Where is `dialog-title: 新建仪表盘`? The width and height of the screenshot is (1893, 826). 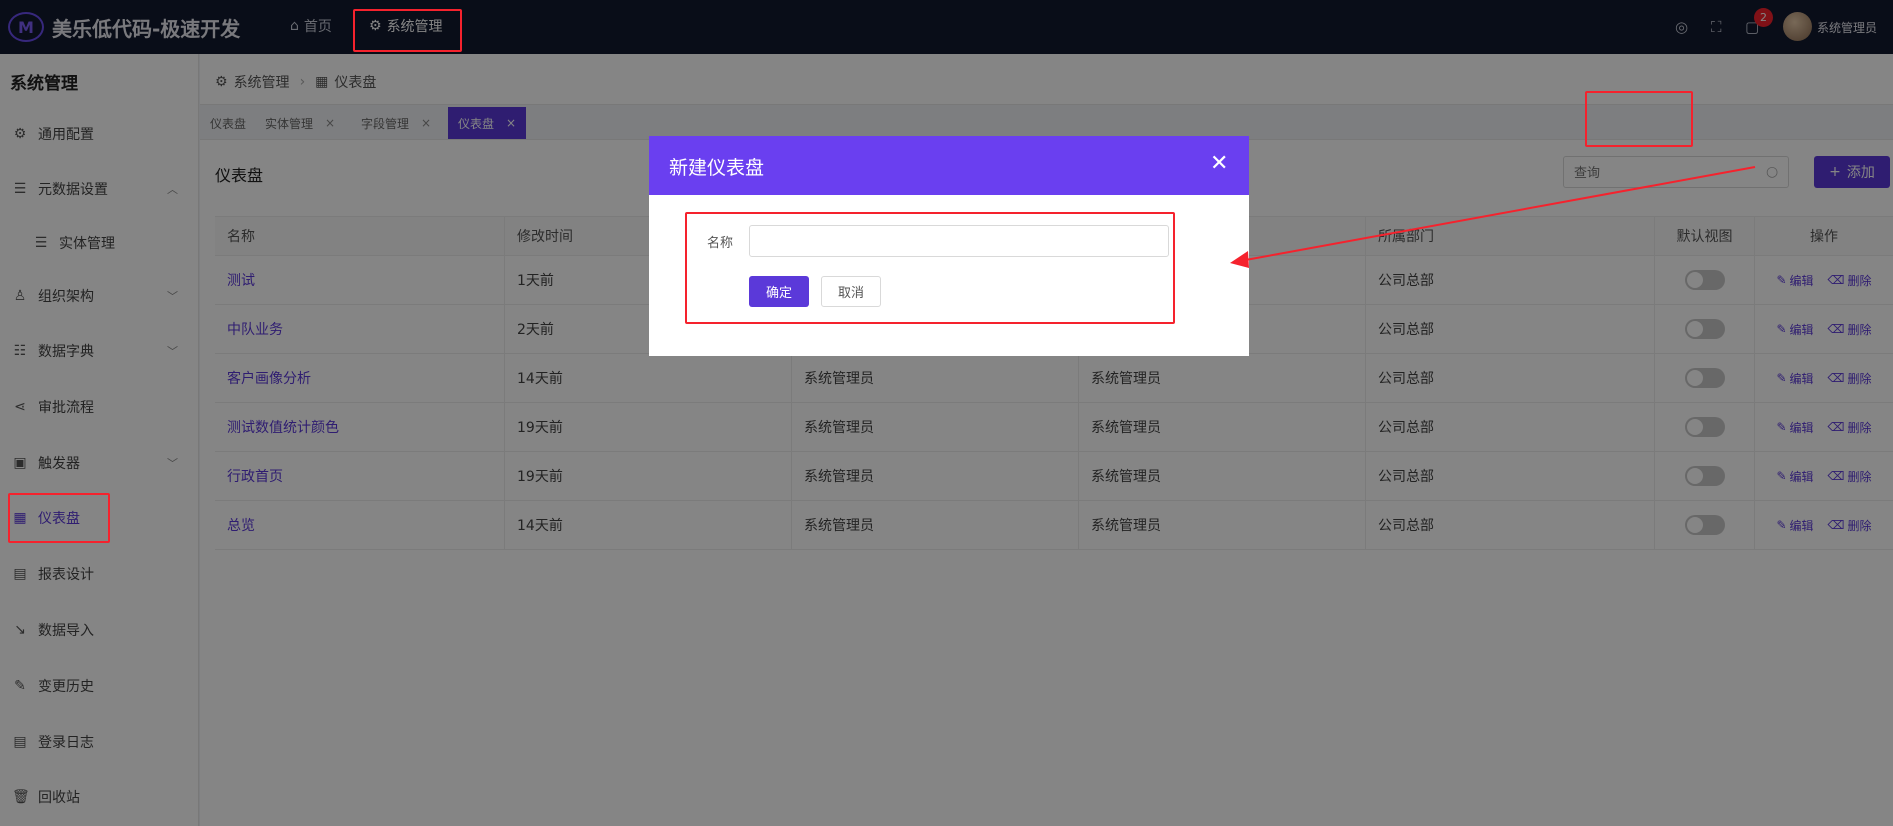
dialog-title: 新建仪表盘 is located at coordinates (717, 168).